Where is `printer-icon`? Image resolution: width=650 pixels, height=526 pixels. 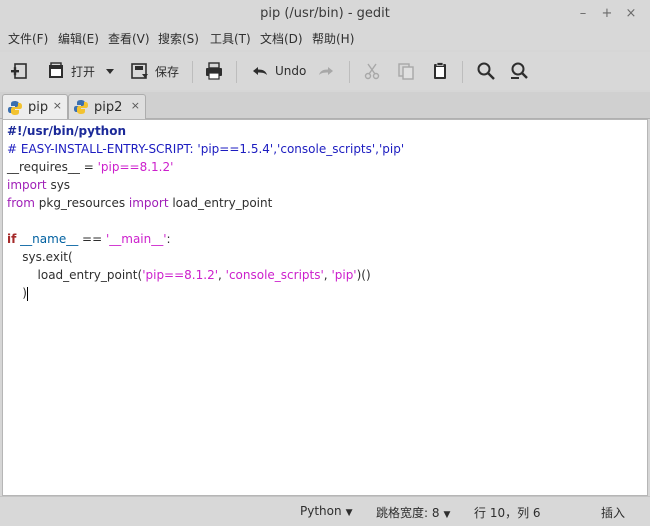 printer-icon is located at coordinates (214, 71).